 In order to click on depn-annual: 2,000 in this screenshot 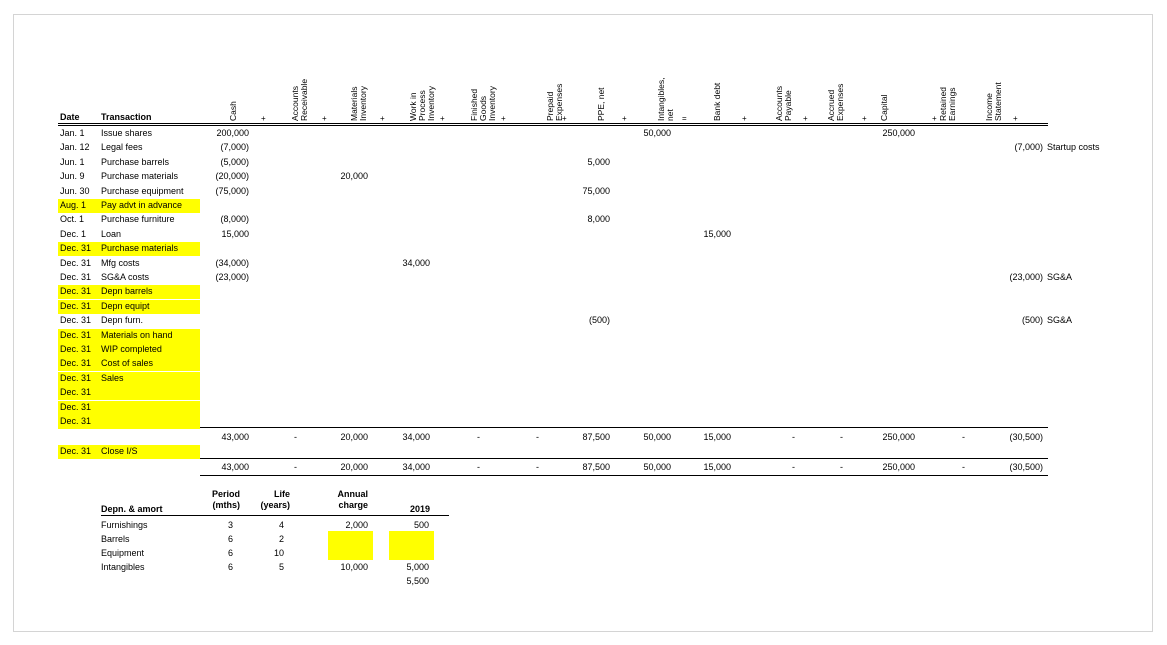, I will do `click(356, 525)`.